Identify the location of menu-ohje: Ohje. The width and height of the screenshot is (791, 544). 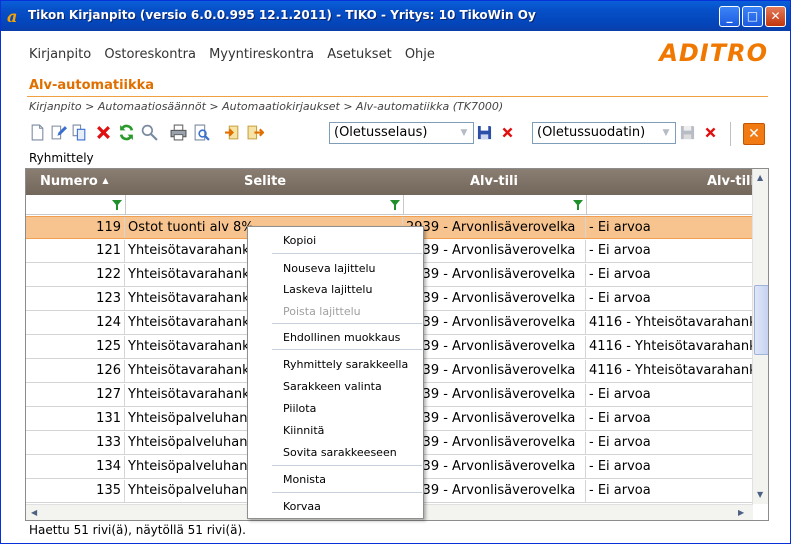
(420, 54).